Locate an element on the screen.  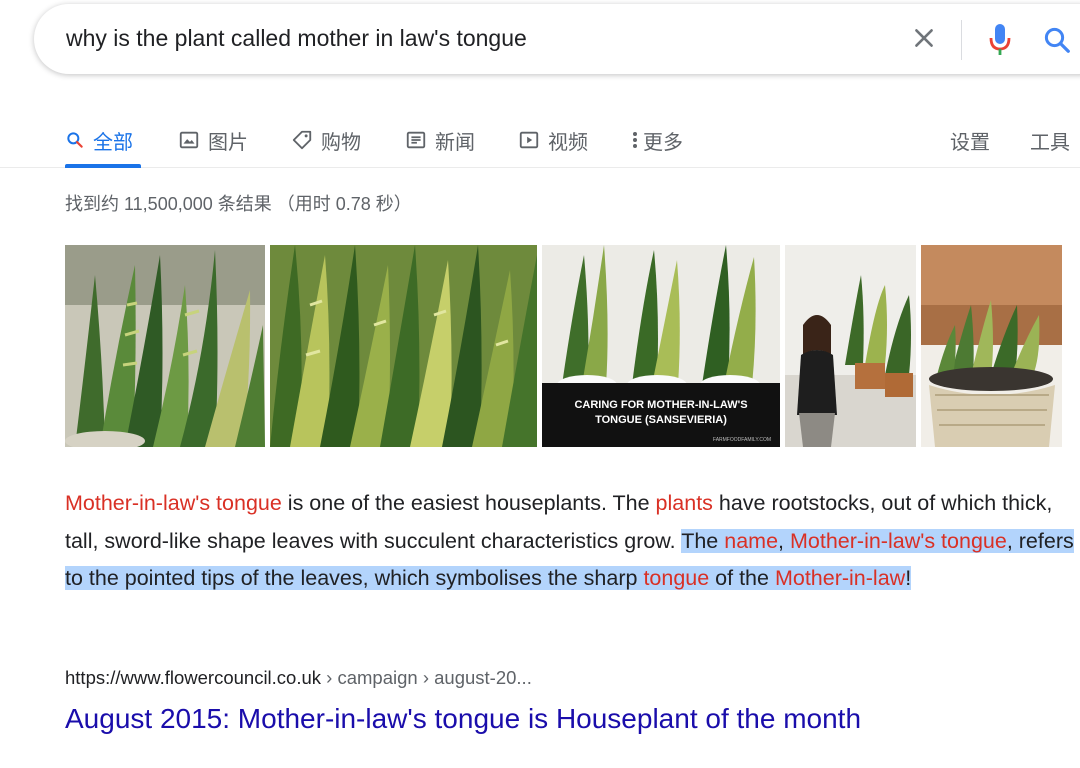
snippet-keyword: name is located at coordinates (751, 540).